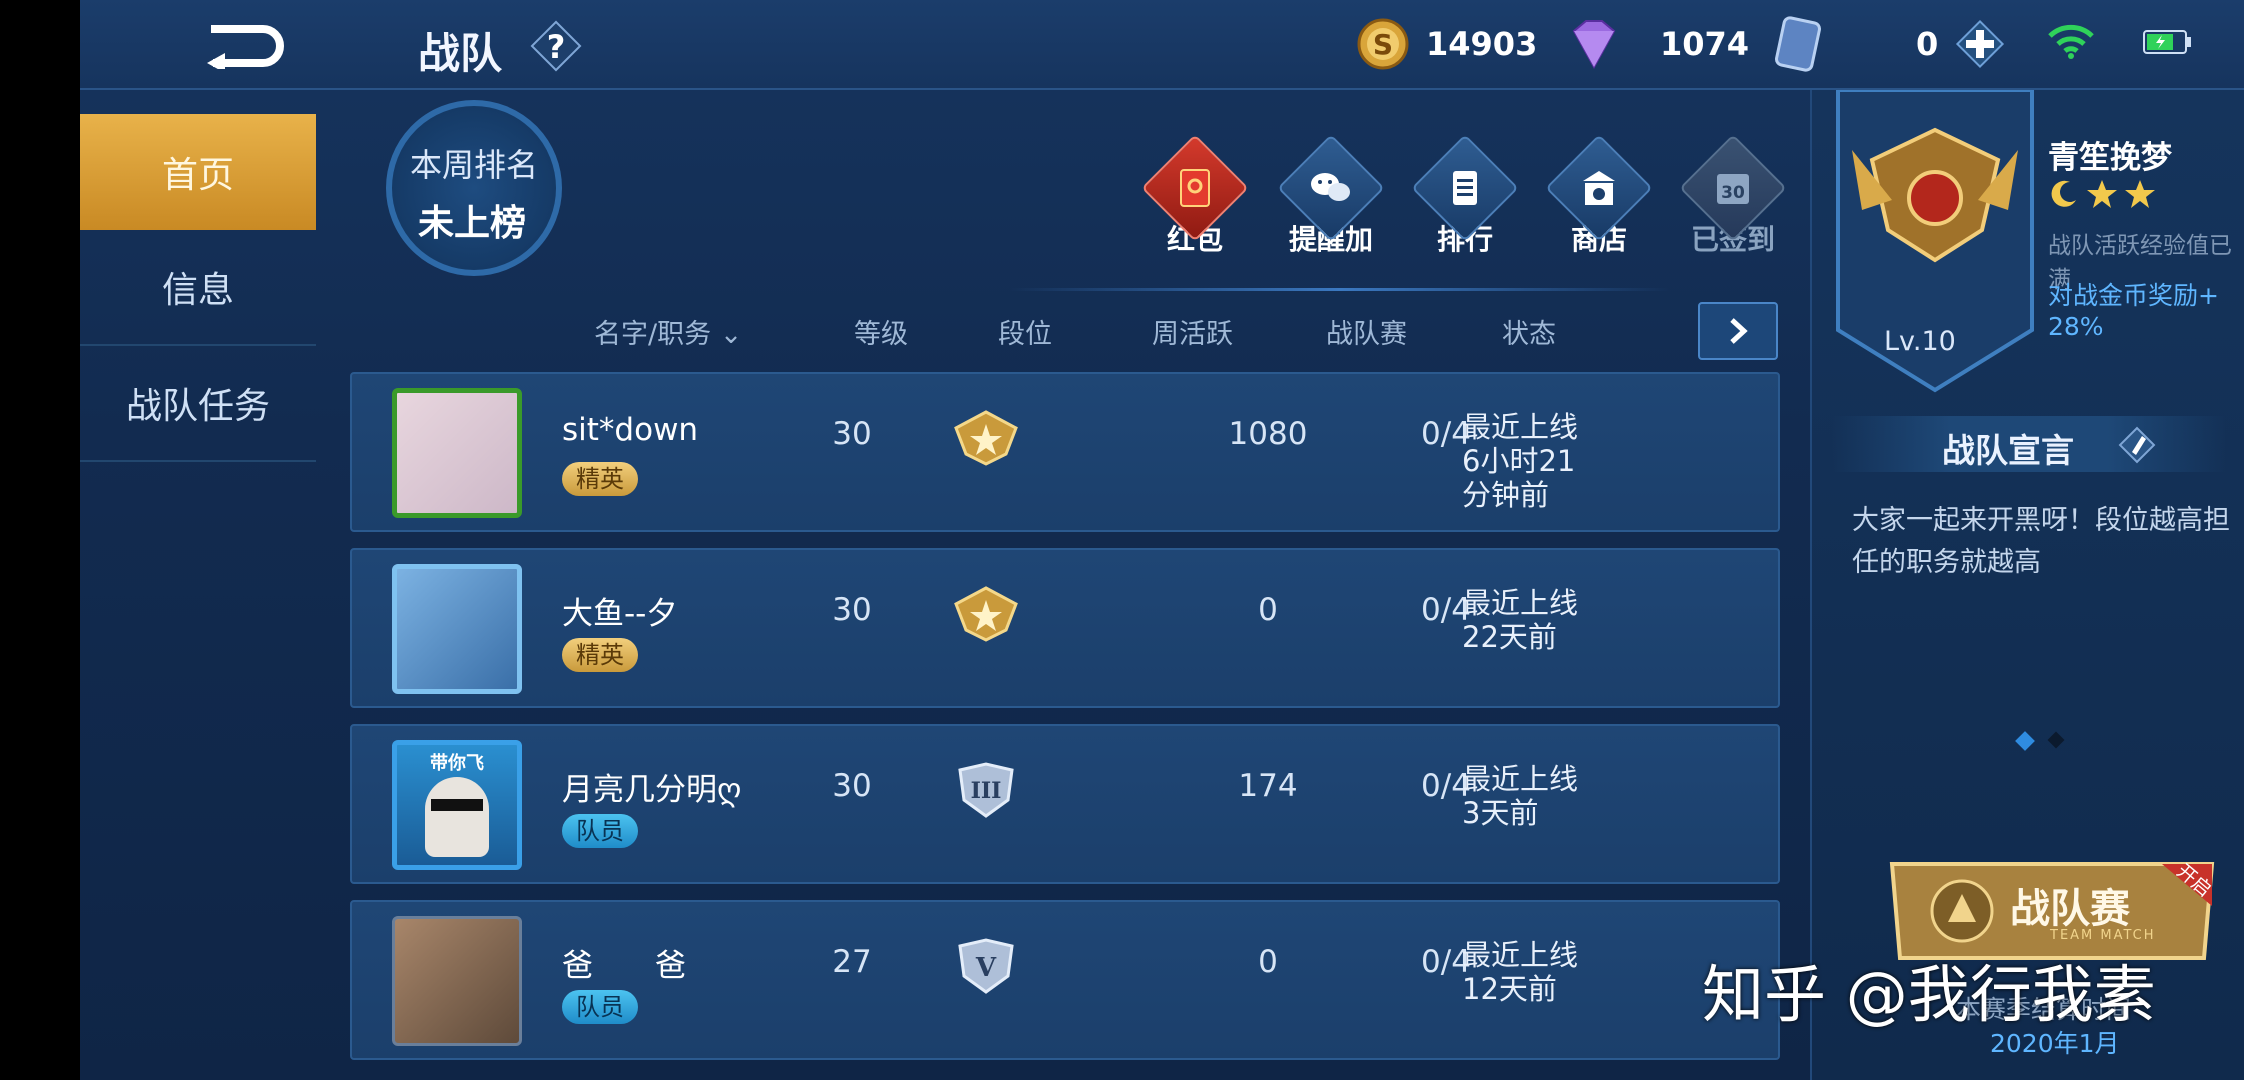 The width and height of the screenshot is (2244, 1080). What do you see at coordinates (1929, 994) in the screenshot?
I see `watermark: 知乎 @我行我素` at bounding box center [1929, 994].